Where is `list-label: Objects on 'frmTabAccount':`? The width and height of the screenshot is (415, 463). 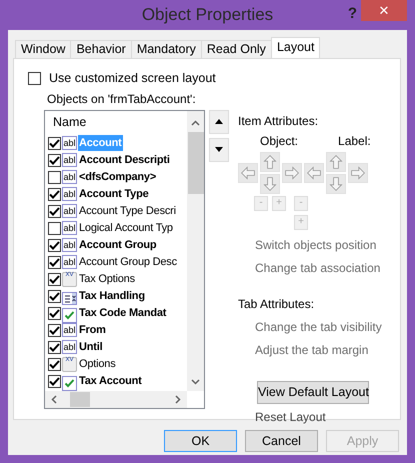
list-label: Objects on 'frmTabAccount': is located at coordinates (122, 99).